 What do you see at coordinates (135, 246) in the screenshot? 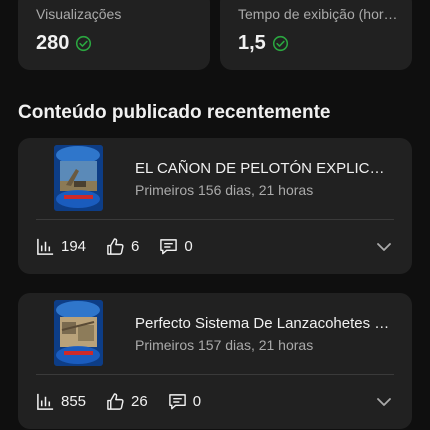
I see `likes-count: 6` at bounding box center [135, 246].